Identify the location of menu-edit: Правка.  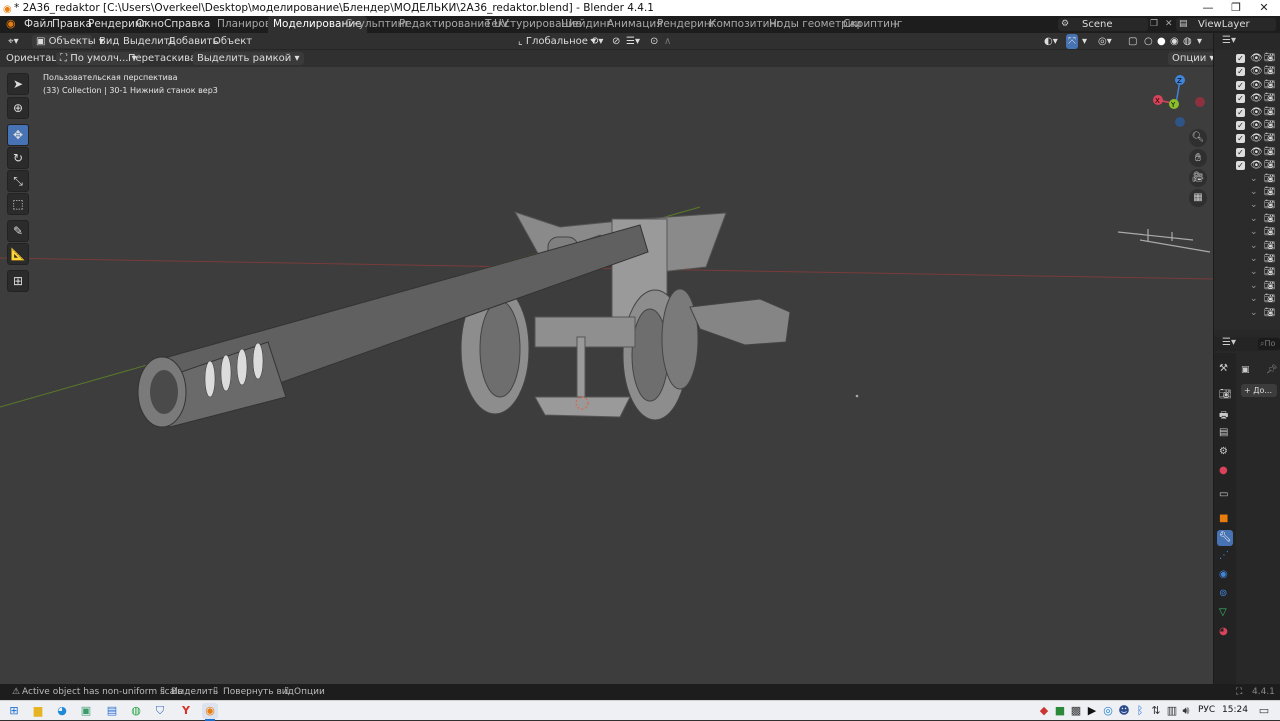
(72, 24).